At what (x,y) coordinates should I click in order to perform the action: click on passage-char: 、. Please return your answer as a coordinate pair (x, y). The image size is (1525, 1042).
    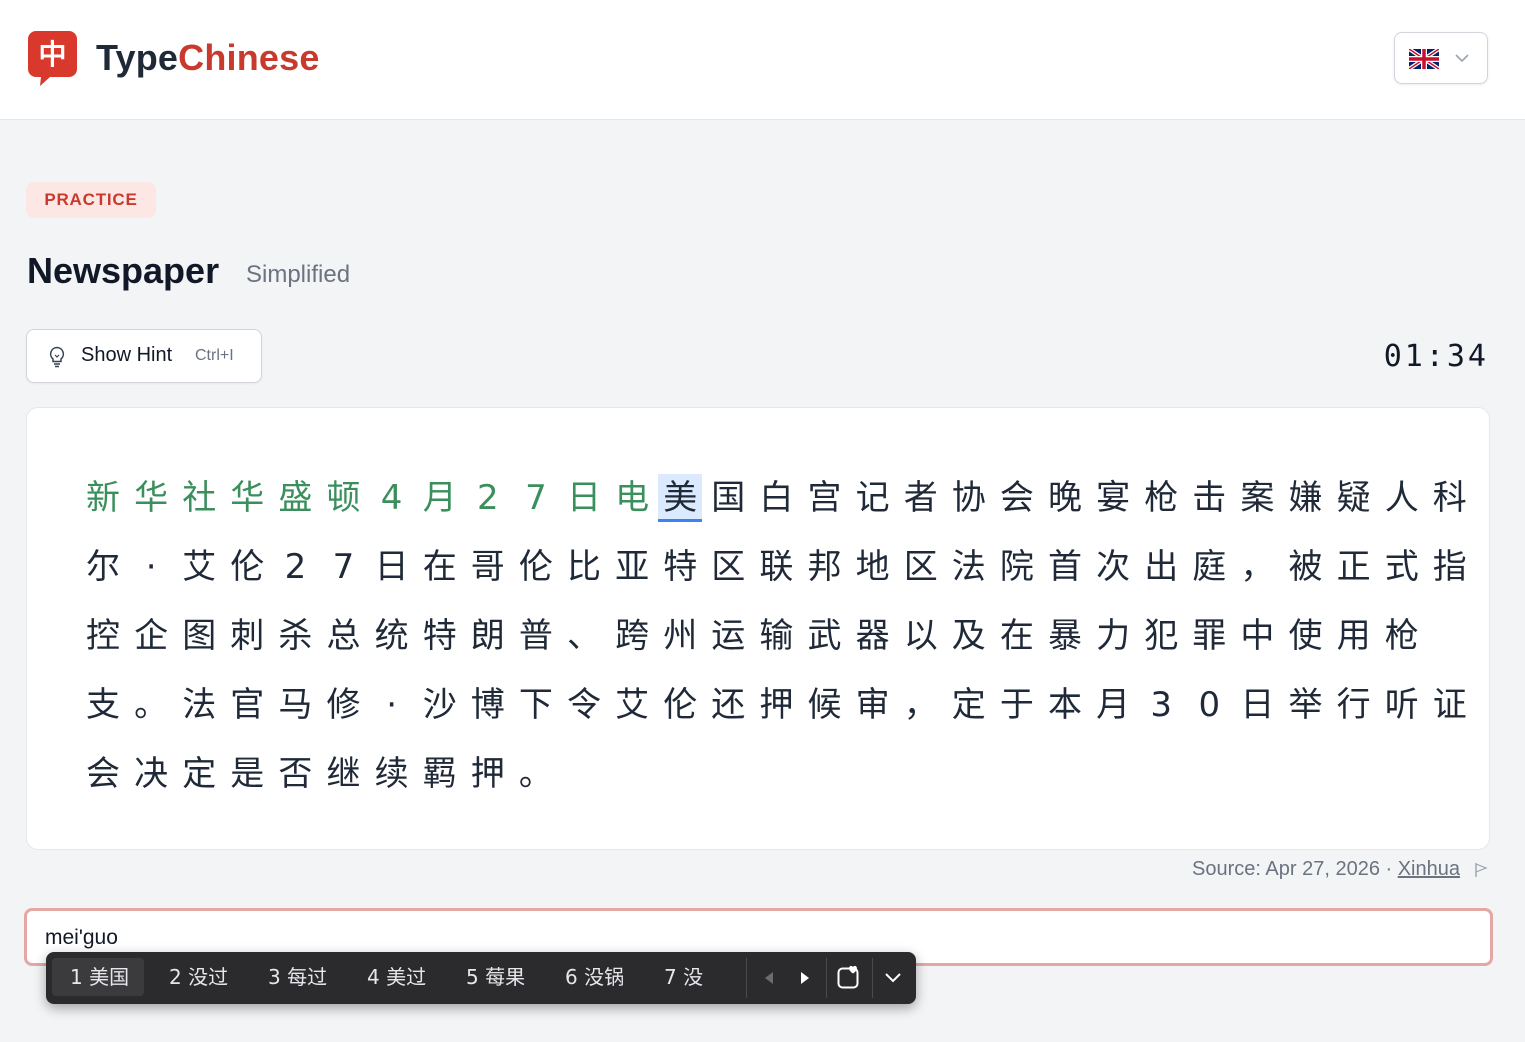
    Looking at the image, I should click on (584, 636).